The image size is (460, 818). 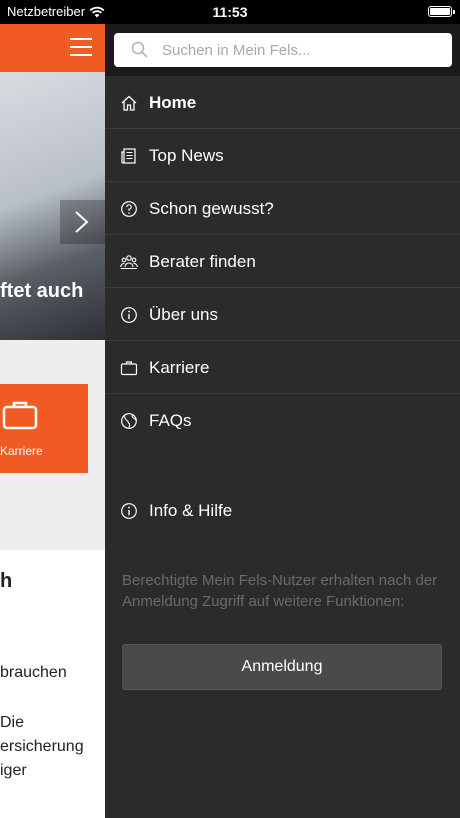 I want to click on menu-item-label: FAQs, so click(x=170, y=420).